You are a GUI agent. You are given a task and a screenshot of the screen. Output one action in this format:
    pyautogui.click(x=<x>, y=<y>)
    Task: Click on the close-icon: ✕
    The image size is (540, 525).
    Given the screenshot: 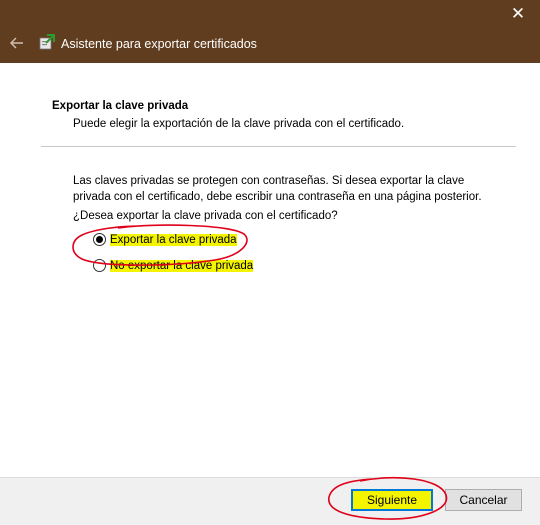 What is the action you would take?
    pyautogui.click(x=518, y=13)
    